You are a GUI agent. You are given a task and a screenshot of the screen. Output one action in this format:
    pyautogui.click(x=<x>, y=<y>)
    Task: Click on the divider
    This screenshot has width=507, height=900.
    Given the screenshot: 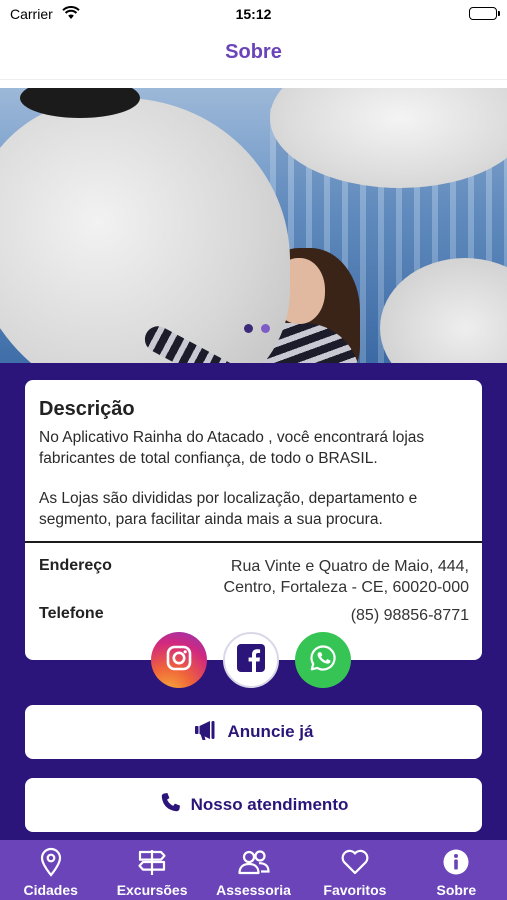 What is the action you would take?
    pyautogui.click(x=253, y=542)
    